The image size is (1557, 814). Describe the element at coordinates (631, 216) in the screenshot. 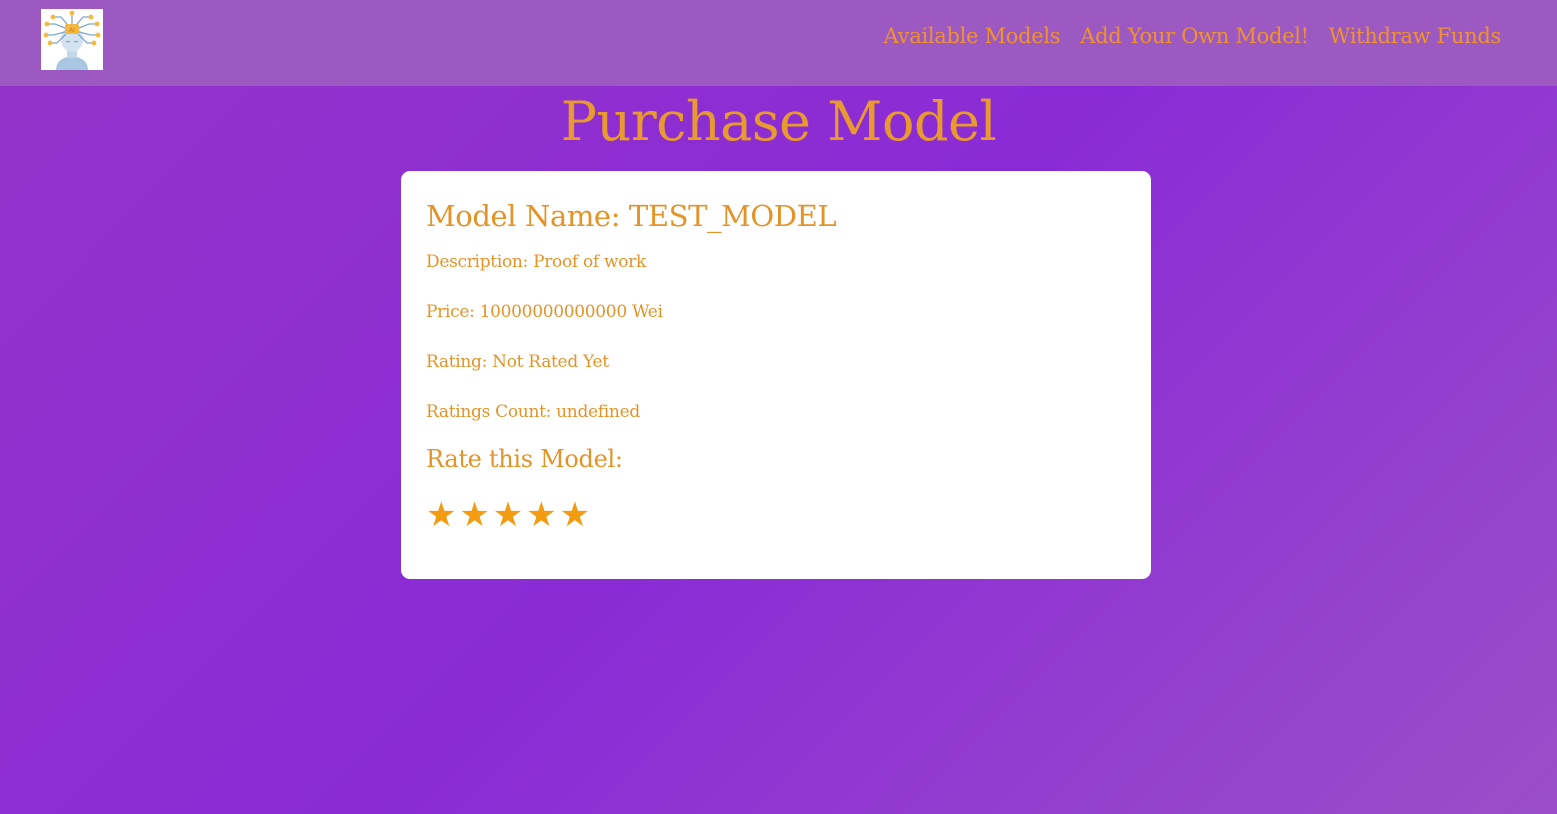

I see `model-name: Model Name: TEST_MODEL` at that location.